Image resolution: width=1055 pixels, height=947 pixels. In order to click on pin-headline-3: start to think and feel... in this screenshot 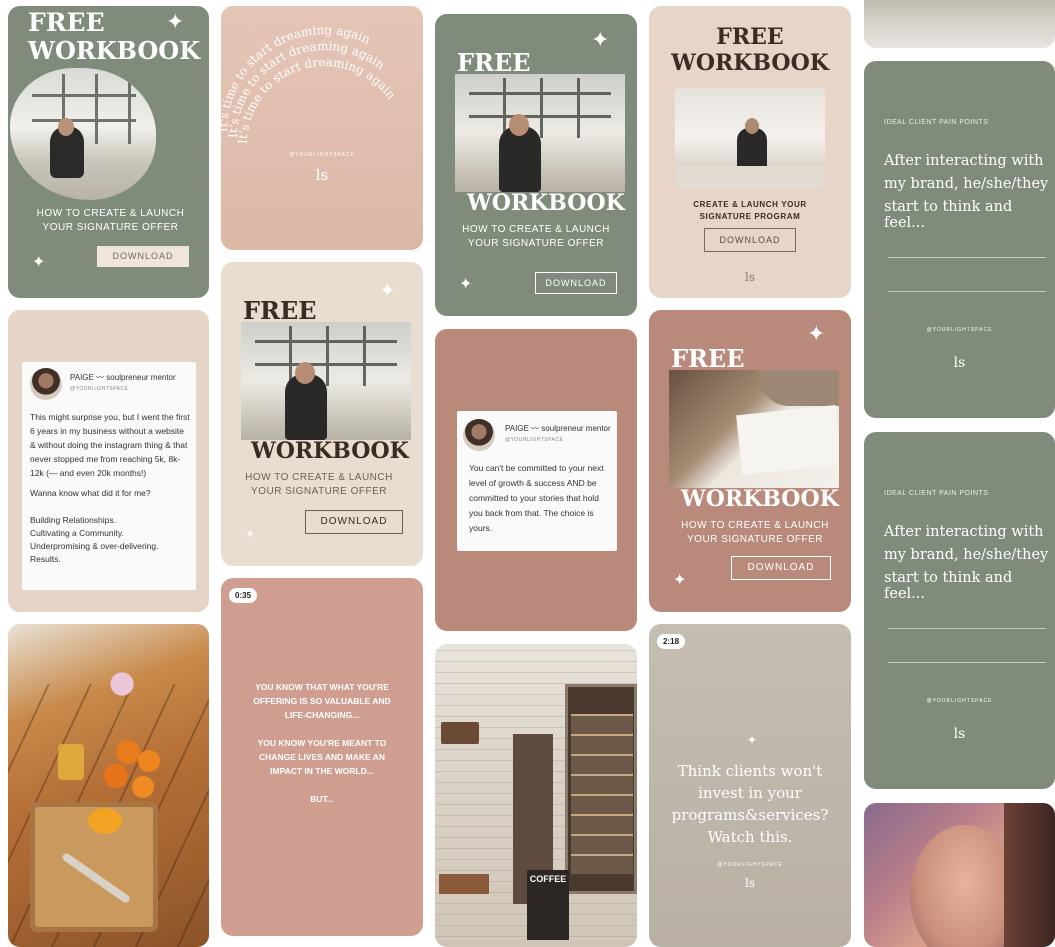, I will do `click(948, 586)`.